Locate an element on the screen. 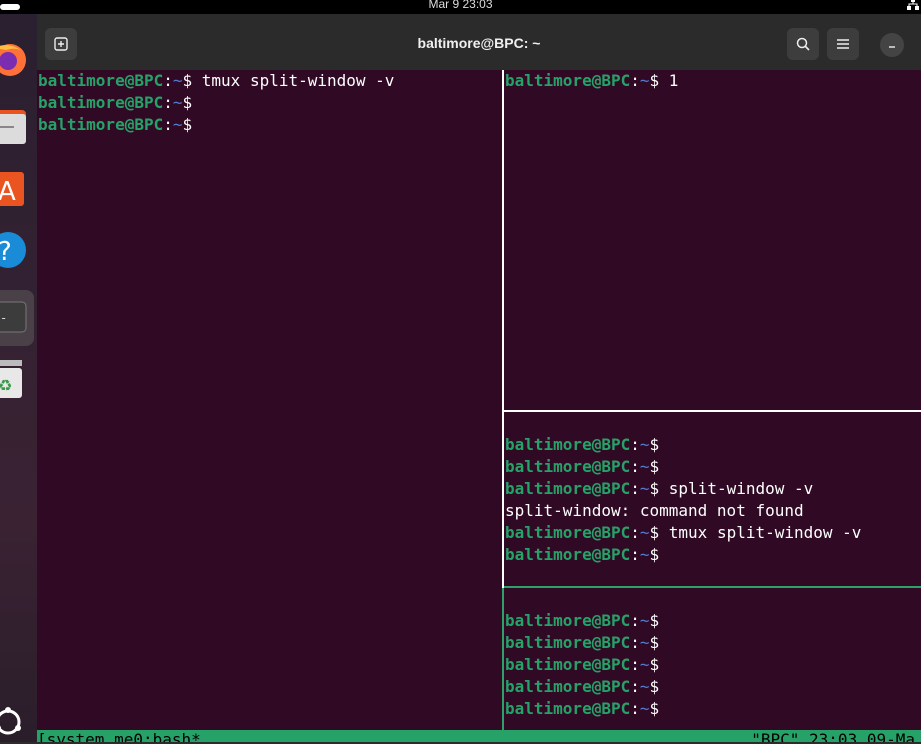 Image resolution: width=921 pixels, height=744 pixels. hamburger-icon is located at coordinates (843, 44).